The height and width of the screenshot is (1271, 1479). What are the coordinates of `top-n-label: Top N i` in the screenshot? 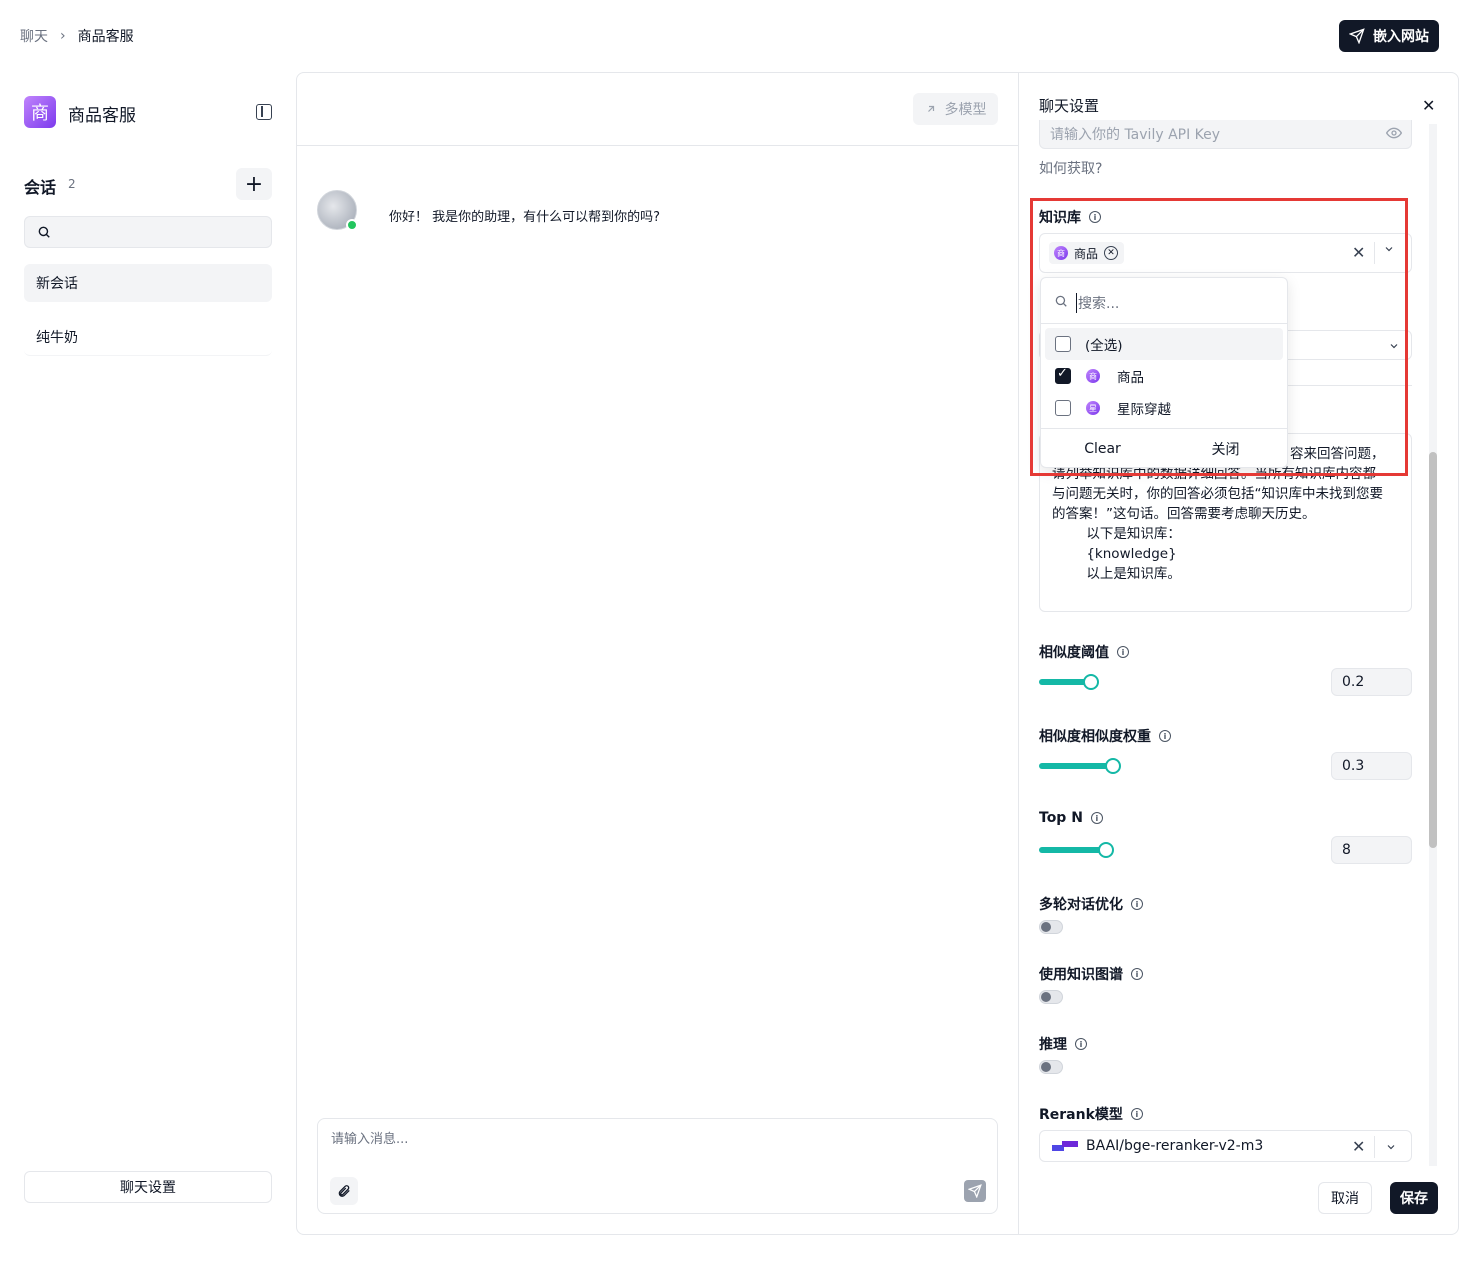 It's located at (1071, 818).